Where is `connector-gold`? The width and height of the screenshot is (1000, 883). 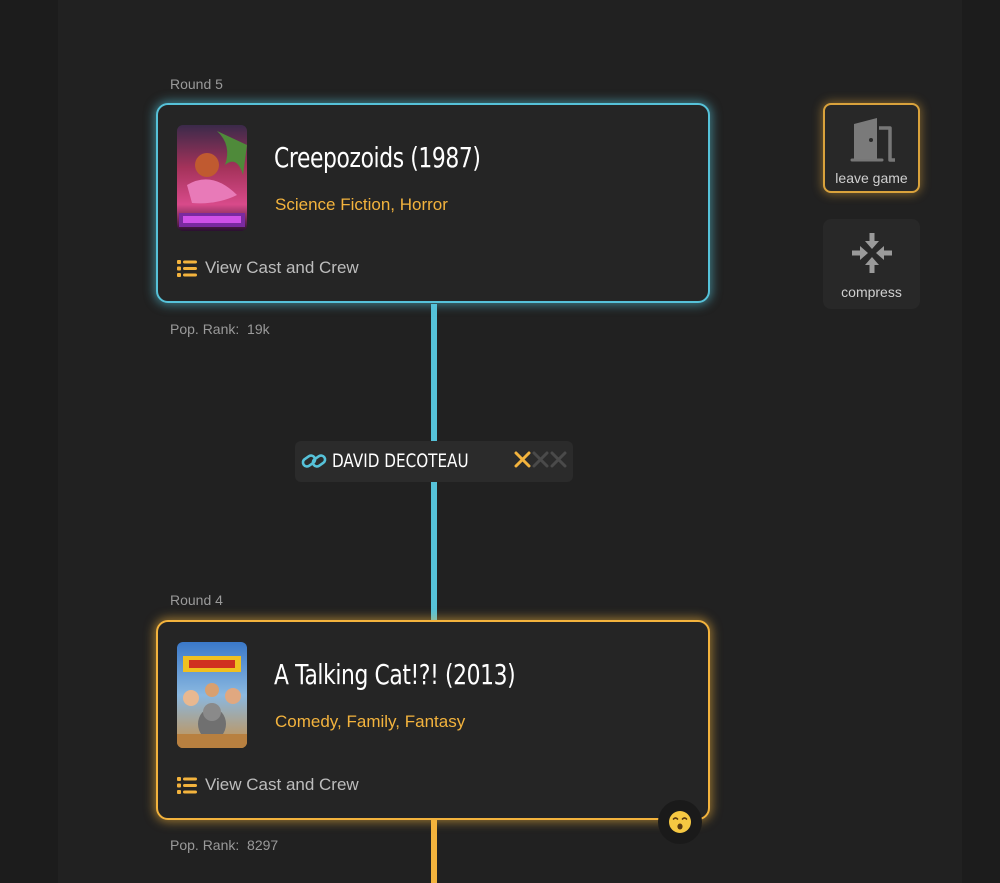
connector-gold is located at coordinates (434, 851).